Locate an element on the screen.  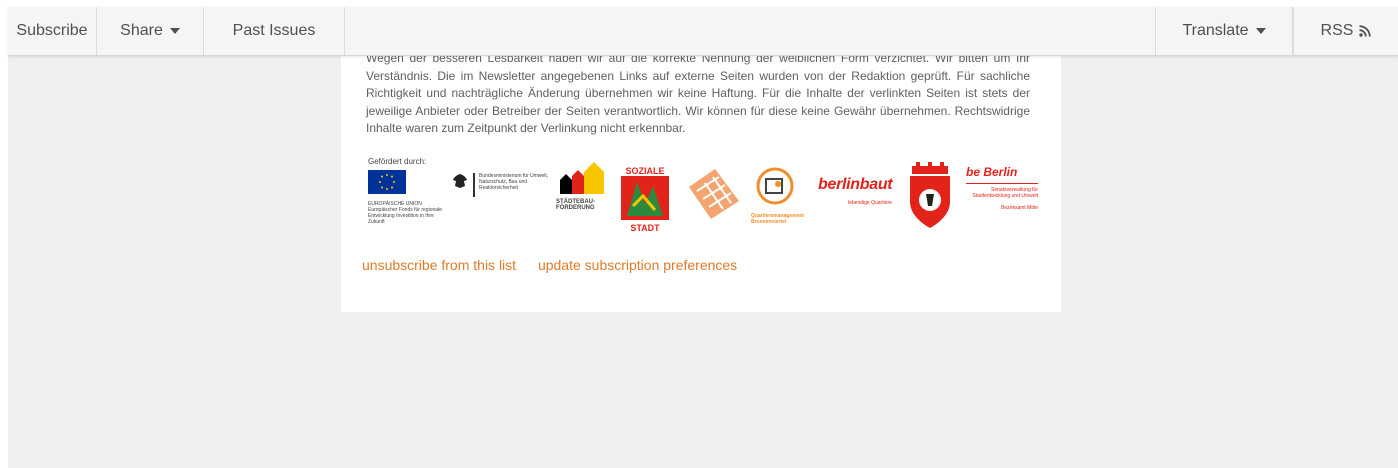
city-map-logo is located at coordinates (714, 194).